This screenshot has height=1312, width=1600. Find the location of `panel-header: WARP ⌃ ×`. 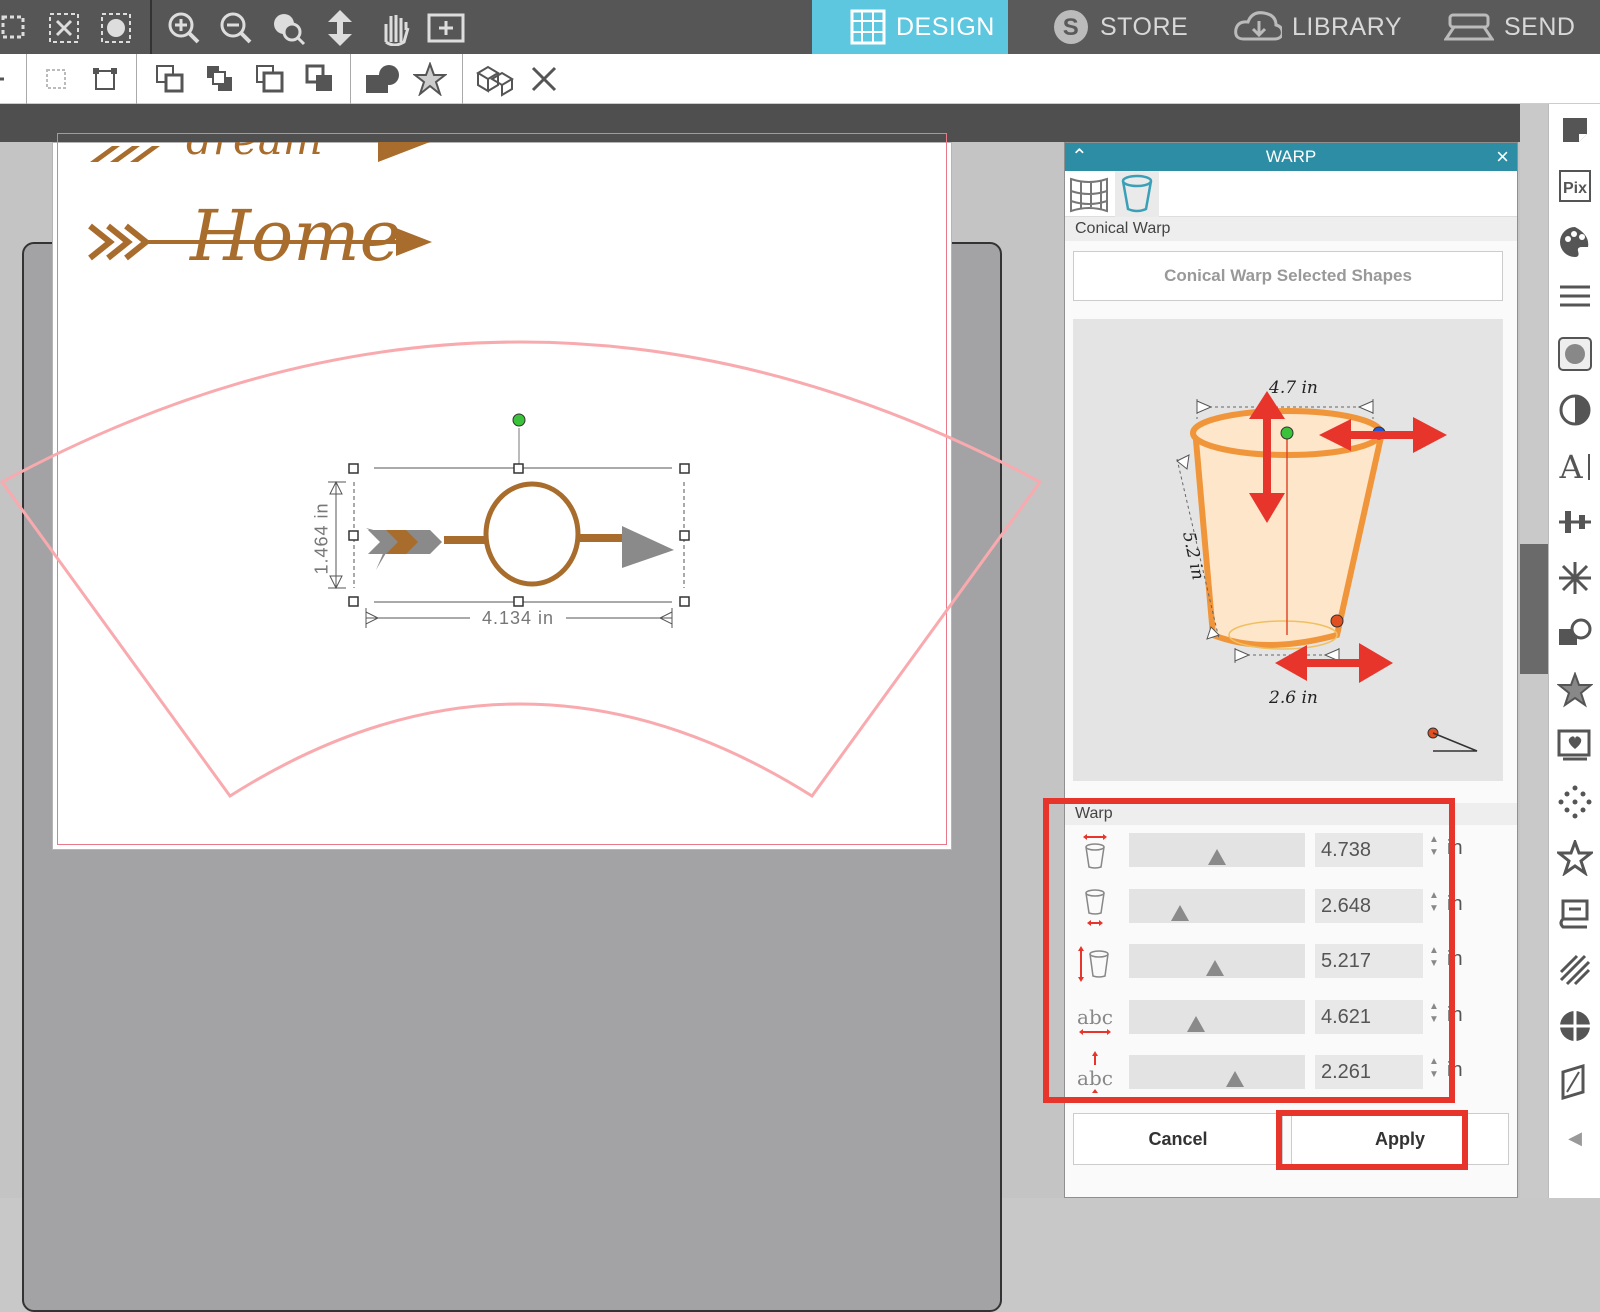

panel-header: WARP ⌃ × is located at coordinates (1291, 157).